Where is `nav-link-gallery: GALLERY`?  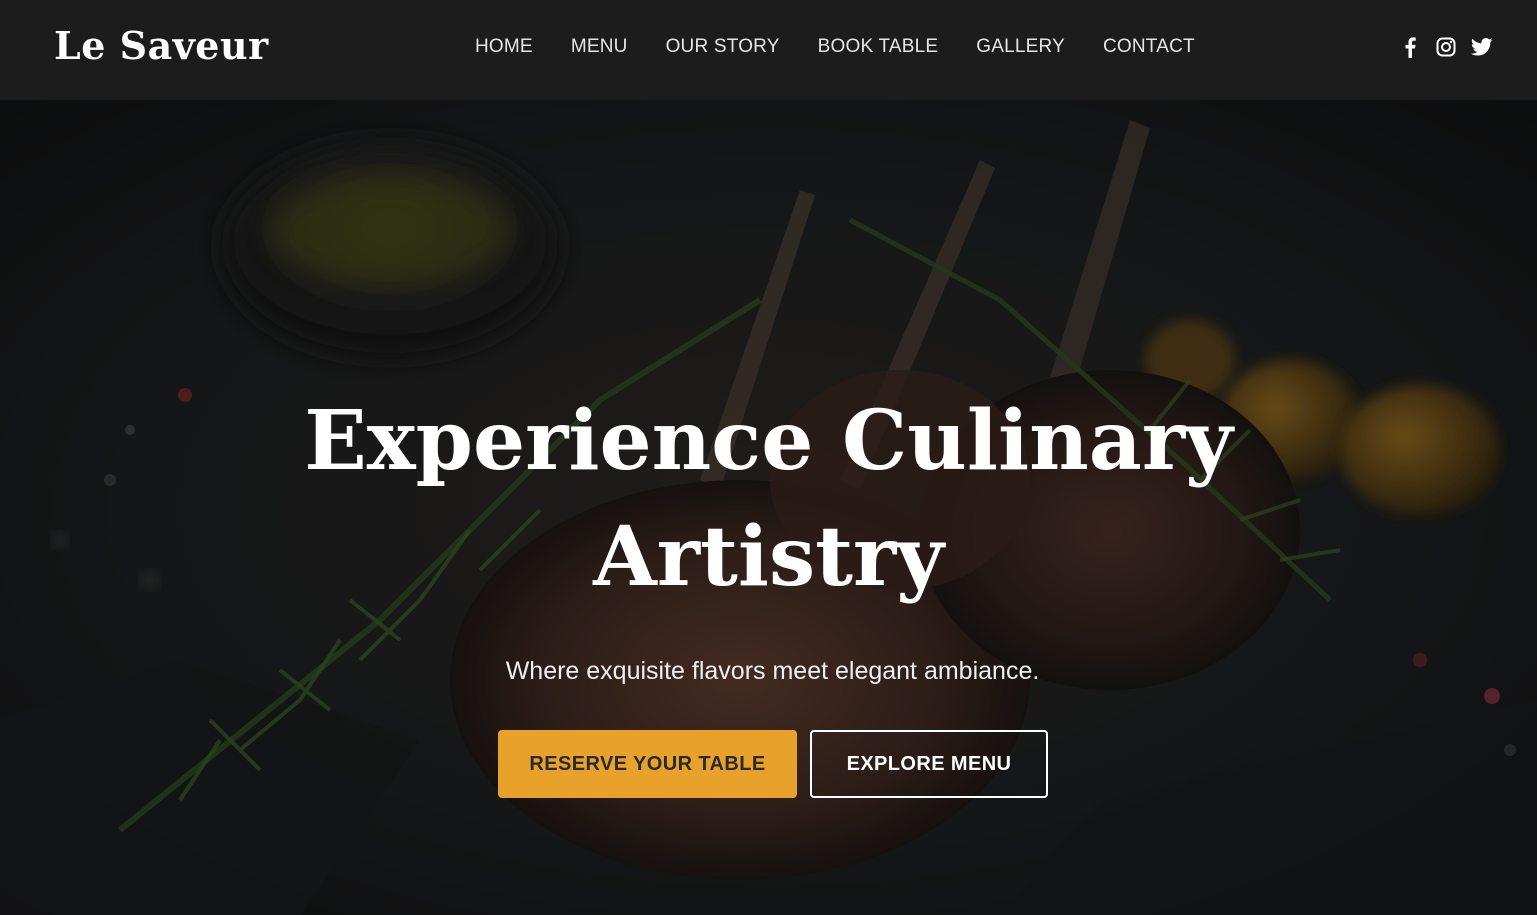
nav-link-gallery: GALLERY is located at coordinates (1020, 47).